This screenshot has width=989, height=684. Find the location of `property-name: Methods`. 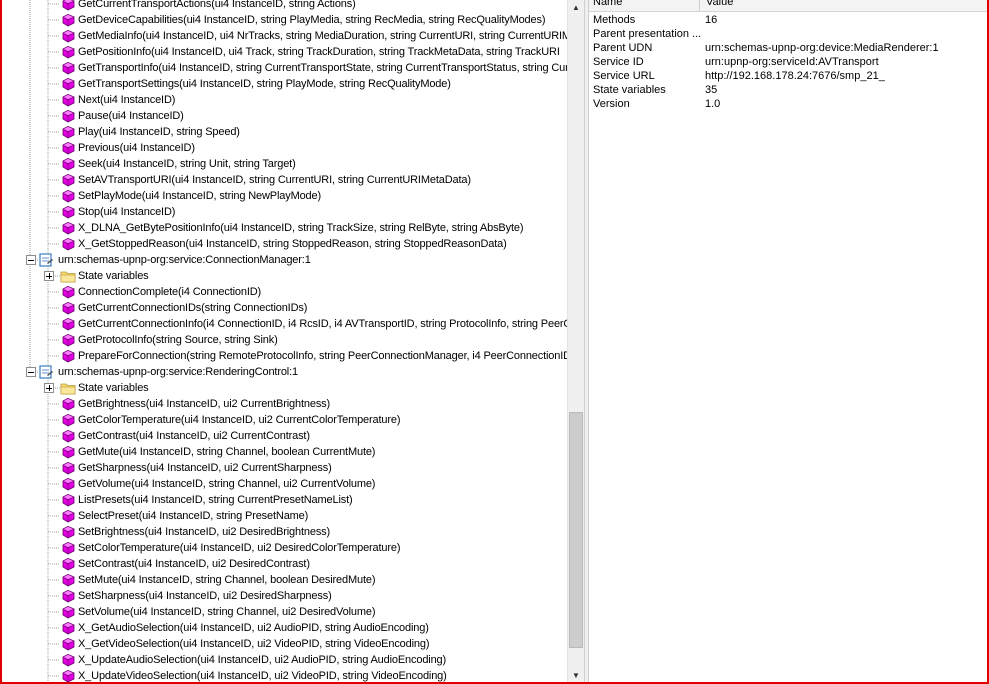

property-name: Methods is located at coordinates (614, 20).